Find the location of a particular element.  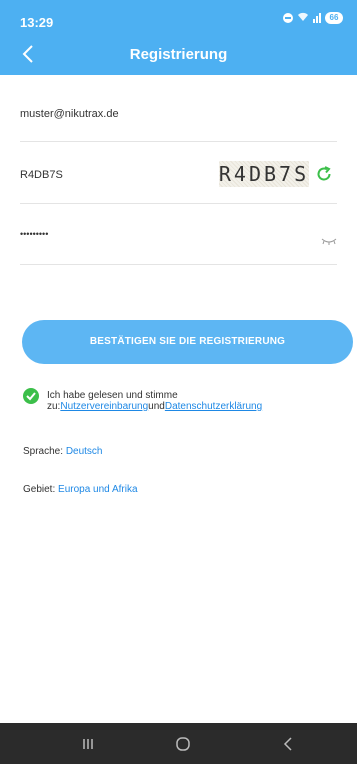

home-button is located at coordinates (183, 744).